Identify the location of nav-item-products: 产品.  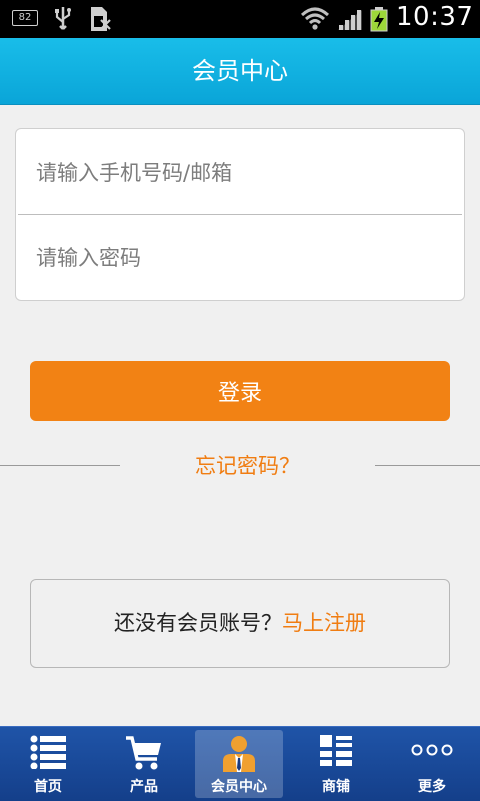
(144, 764).